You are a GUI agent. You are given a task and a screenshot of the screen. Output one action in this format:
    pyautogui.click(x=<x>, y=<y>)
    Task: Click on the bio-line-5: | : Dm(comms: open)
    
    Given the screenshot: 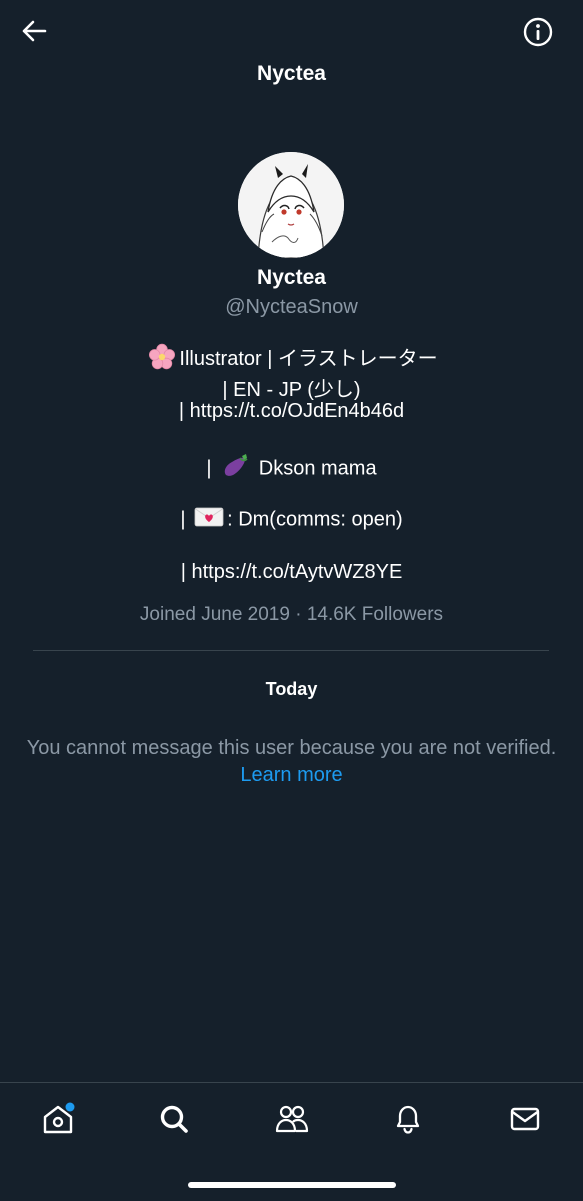 What is the action you would take?
    pyautogui.click(x=291, y=520)
    